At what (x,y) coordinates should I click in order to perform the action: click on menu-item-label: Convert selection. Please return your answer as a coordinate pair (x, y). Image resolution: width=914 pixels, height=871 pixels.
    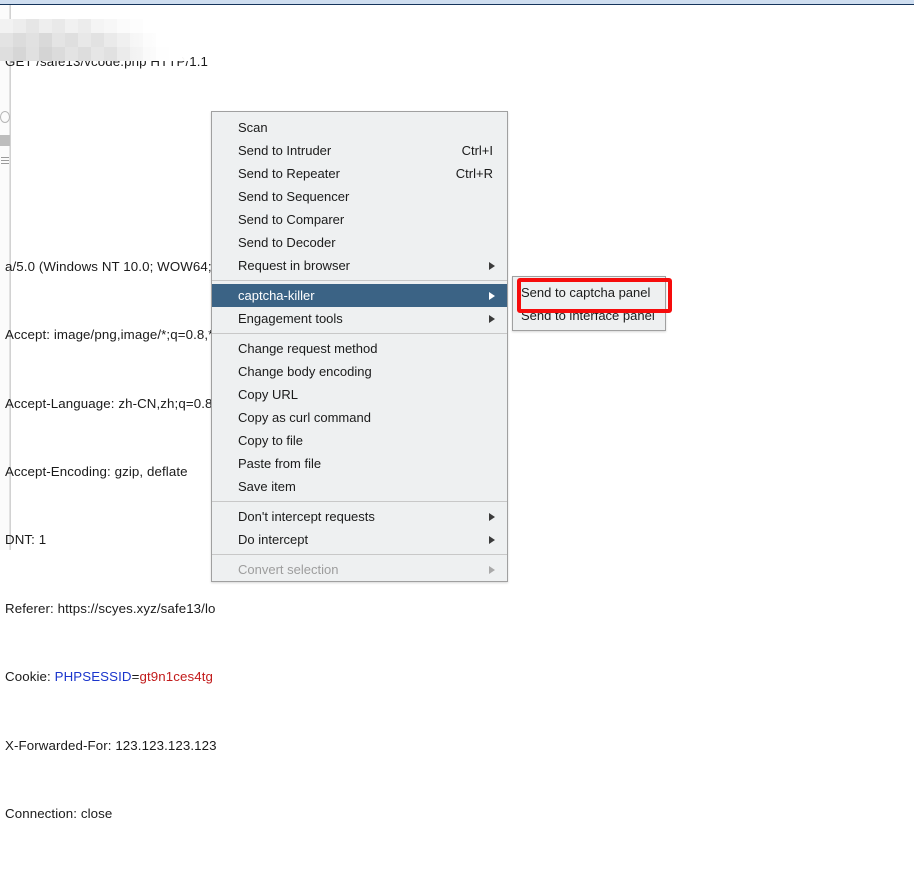
    Looking at the image, I should click on (288, 569).